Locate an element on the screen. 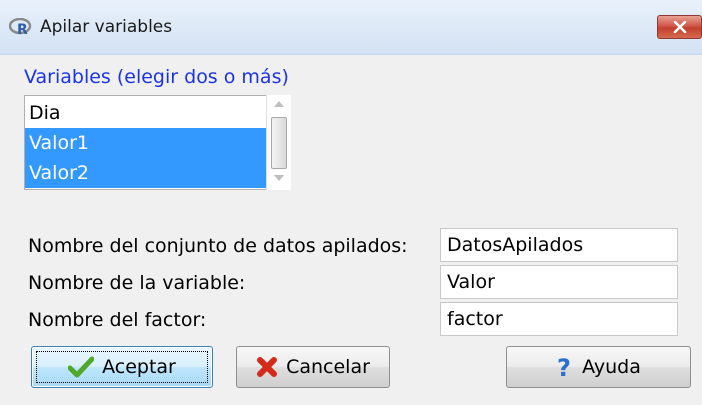 The width and height of the screenshot is (702, 405). help-button: ? Ayuda is located at coordinates (598, 367).